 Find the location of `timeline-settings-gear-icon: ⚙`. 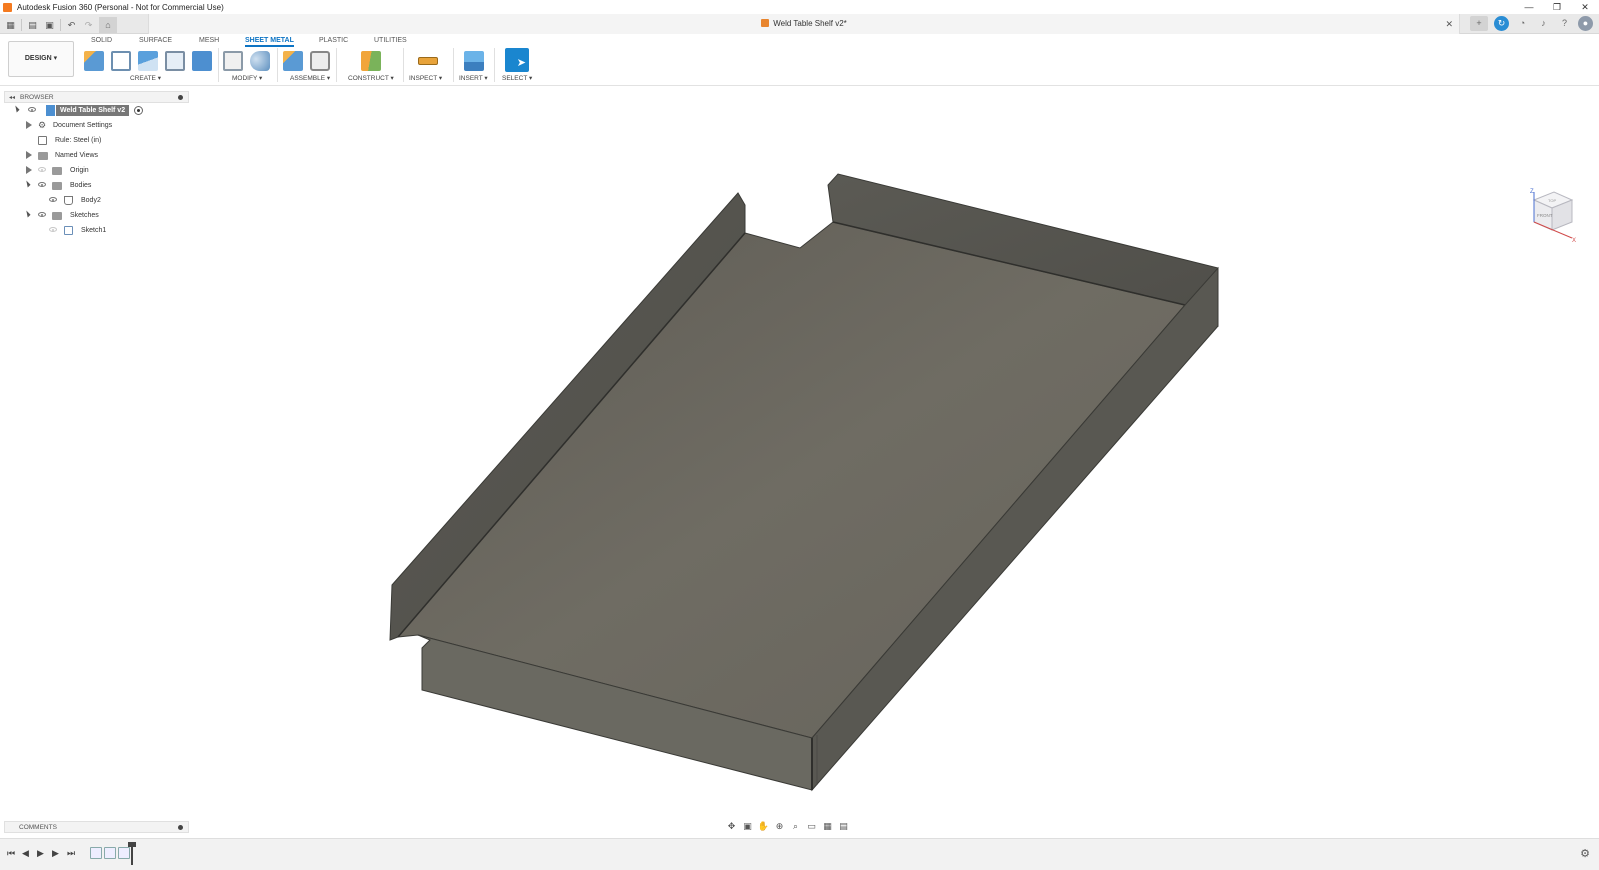

timeline-settings-gear-icon: ⚙ is located at coordinates (1585, 853).